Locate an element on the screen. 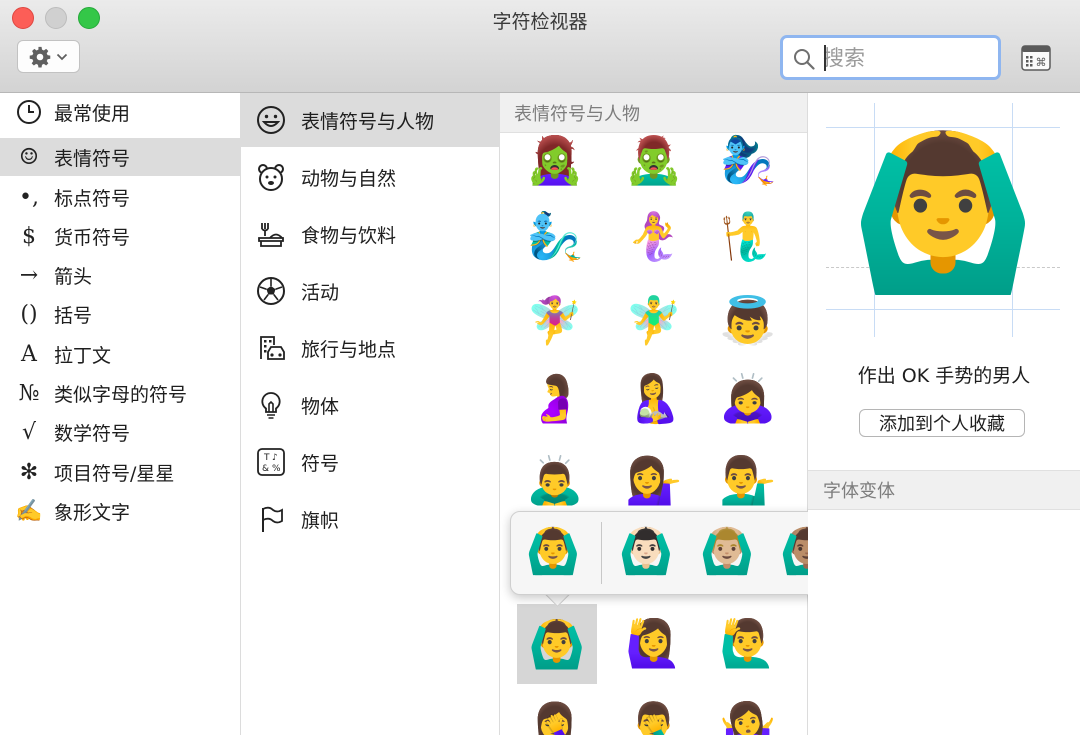 This screenshot has width=1080, height=735. subcategory-label: 动物与自然 is located at coordinates (349, 178).